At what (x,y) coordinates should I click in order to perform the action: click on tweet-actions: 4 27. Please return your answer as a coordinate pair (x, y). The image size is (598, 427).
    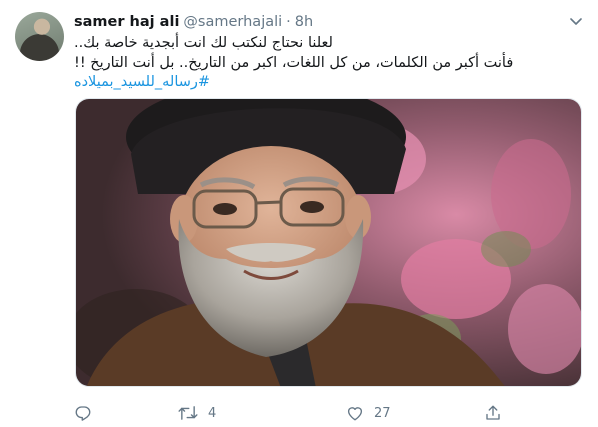
    Looking at the image, I should click on (289, 413).